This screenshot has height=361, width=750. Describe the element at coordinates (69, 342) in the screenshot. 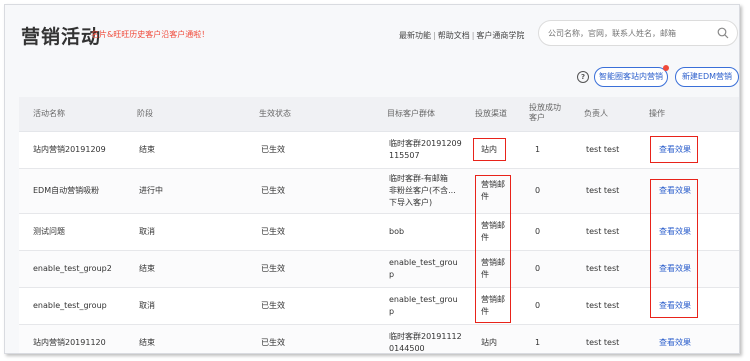

I see `cell-name: 站内营销20191120` at that location.